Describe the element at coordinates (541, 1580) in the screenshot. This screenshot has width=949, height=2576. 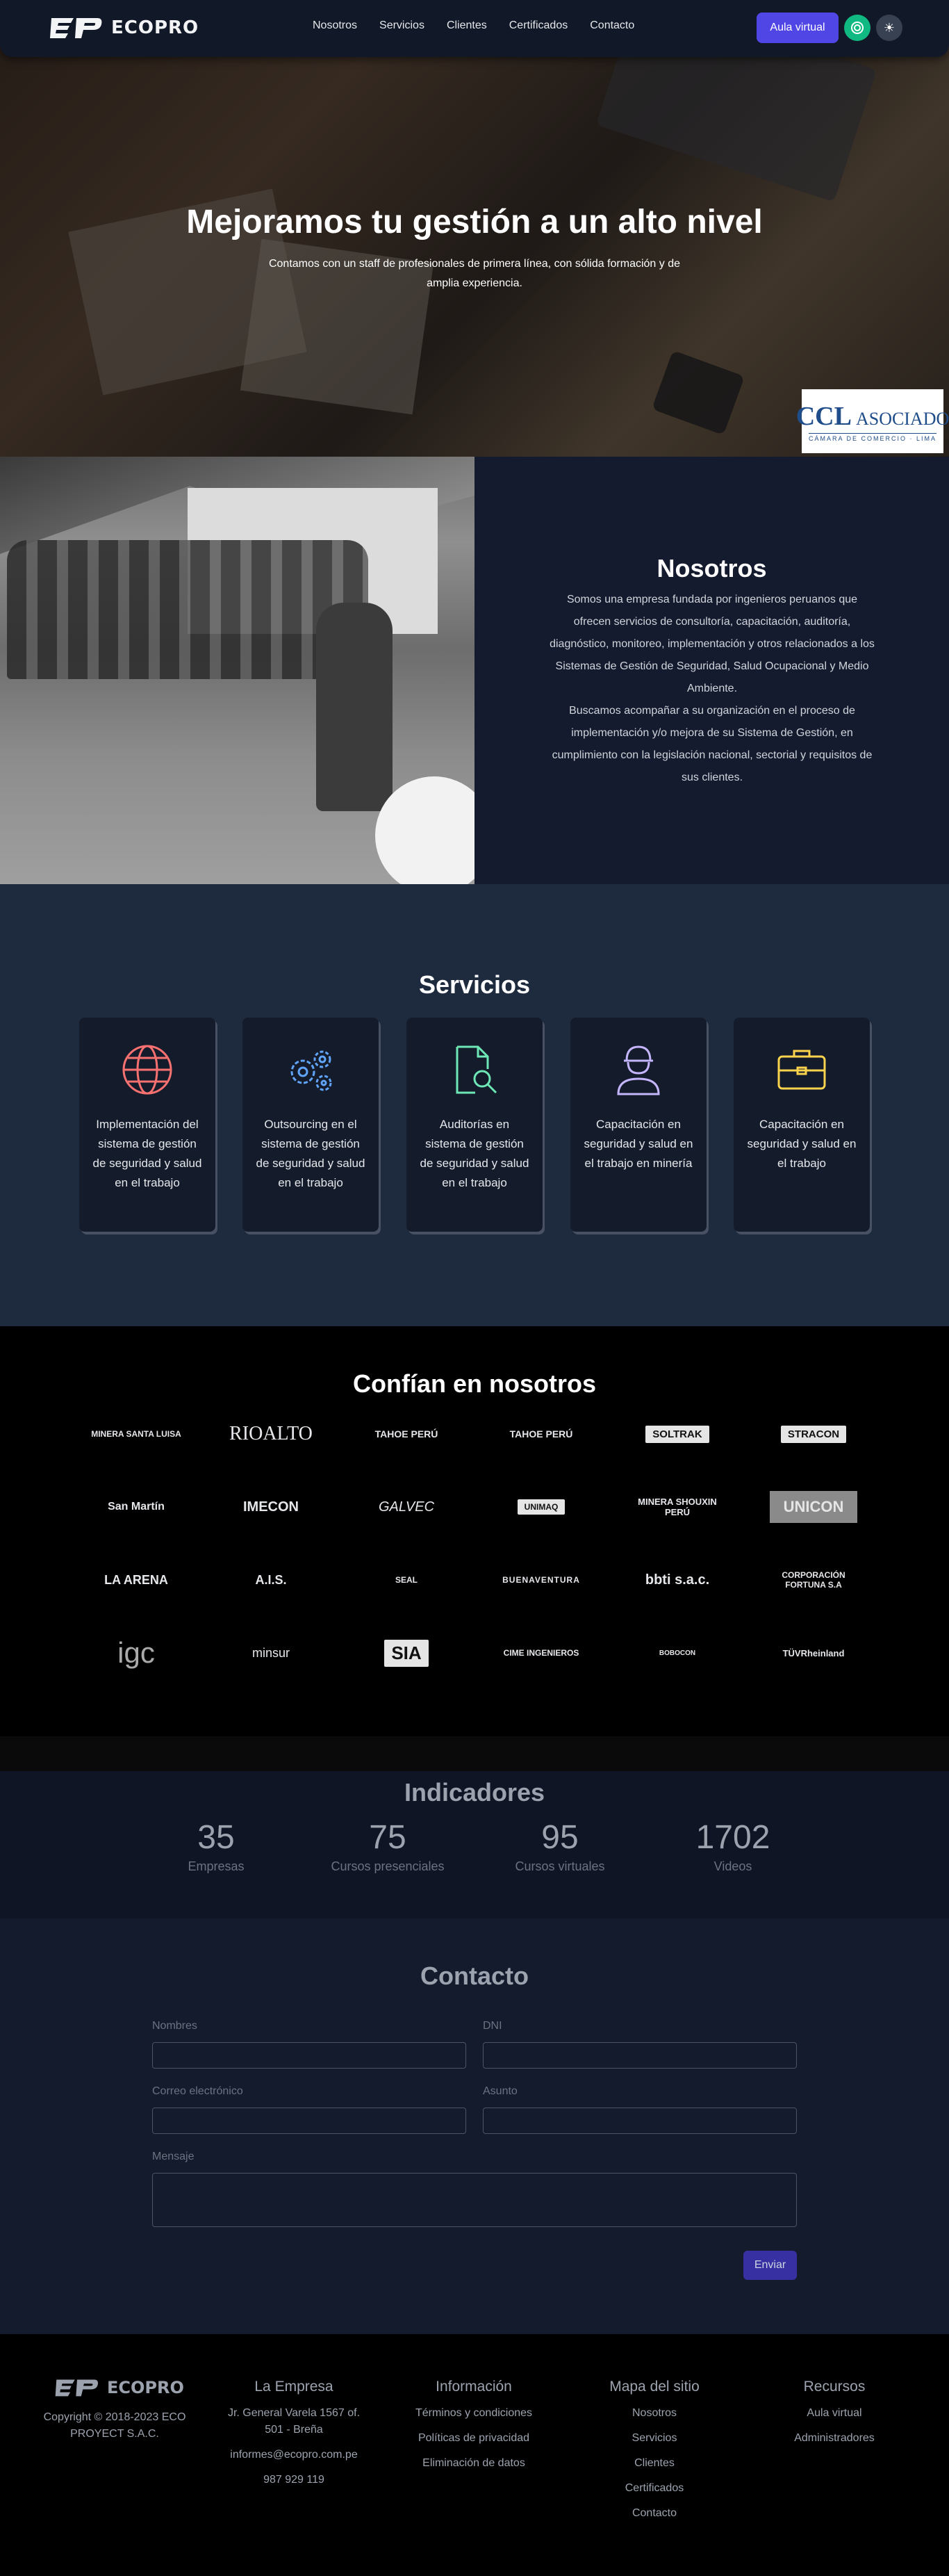
I see `client-logo: BUENAVENTURA` at that location.